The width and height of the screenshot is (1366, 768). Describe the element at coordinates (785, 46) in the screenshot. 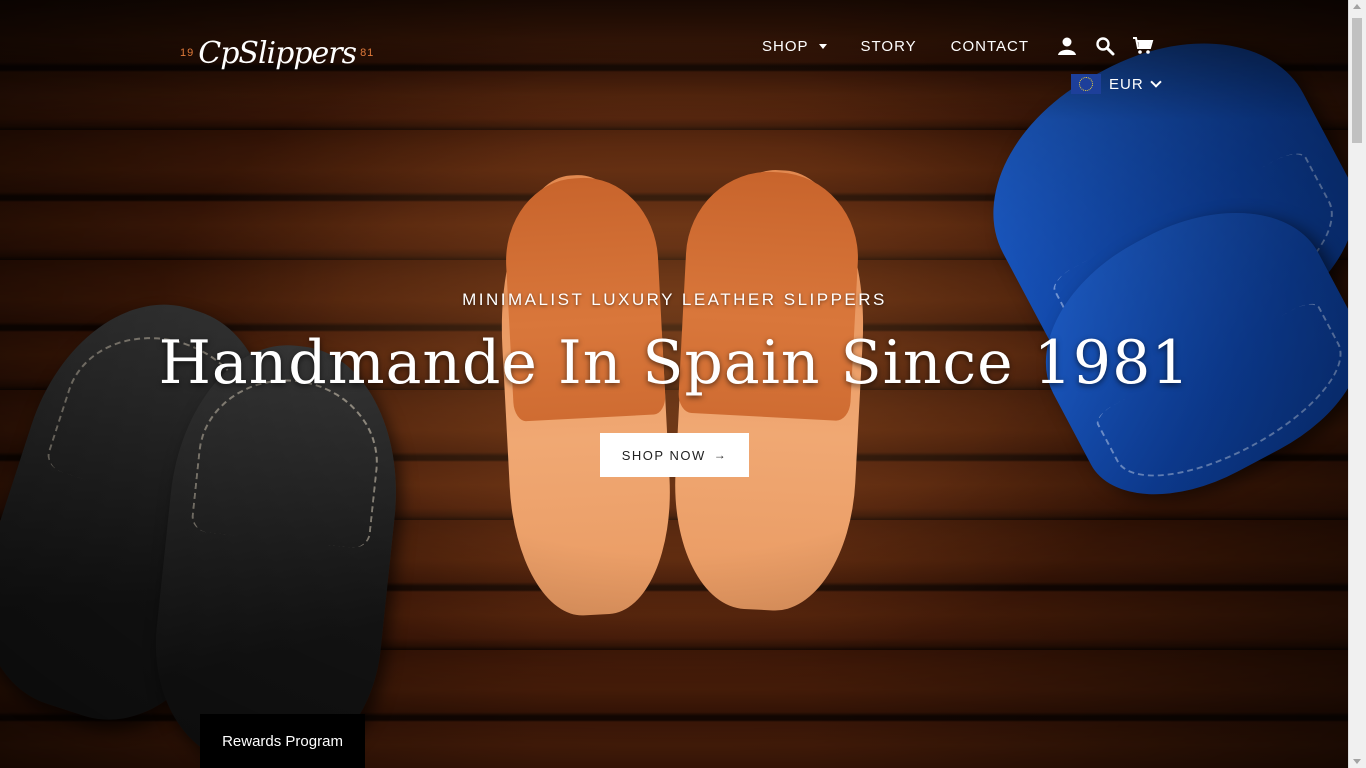

I see `nav-shop-label: SHOP` at that location.